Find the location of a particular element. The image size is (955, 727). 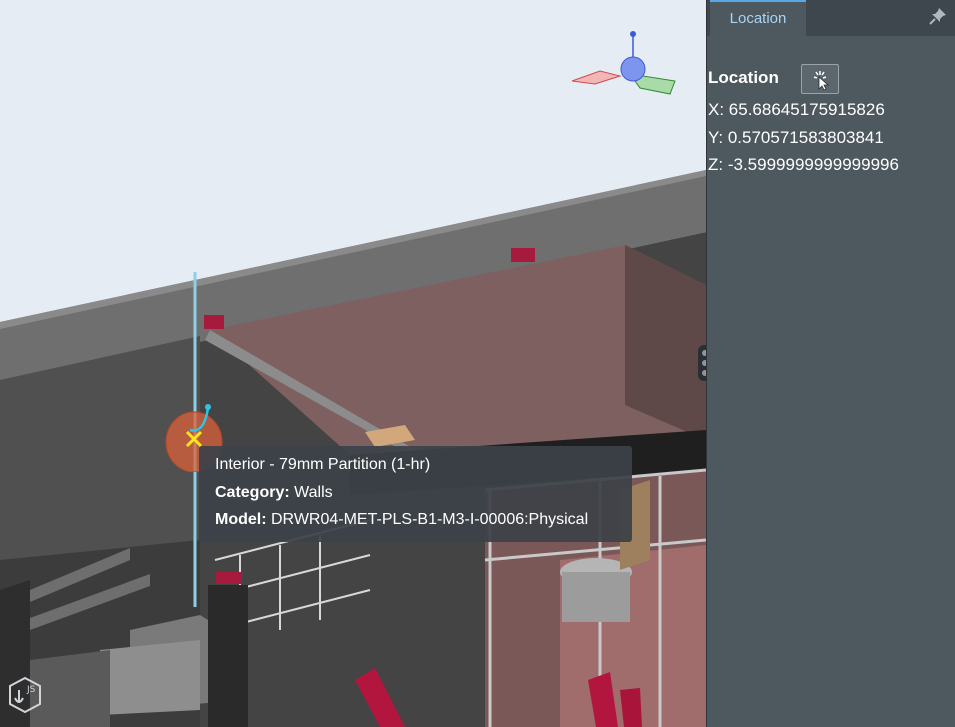

tooltip-category: Category: Walls is located at coordinates (274, 493).